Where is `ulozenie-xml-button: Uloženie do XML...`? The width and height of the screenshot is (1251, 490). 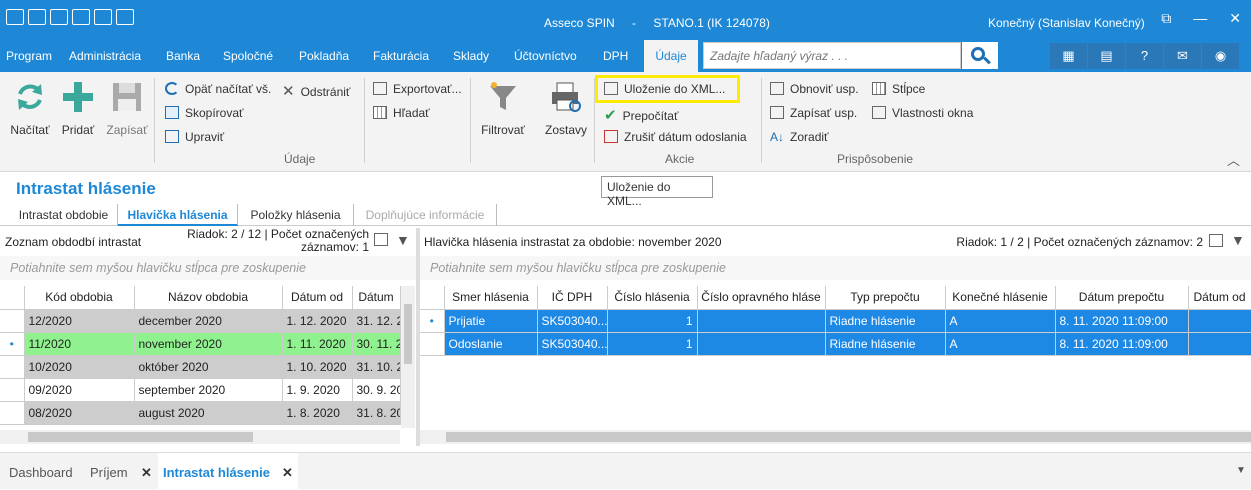 ulozenie-xml-button: Uloženie do XML... is located at coordinates (664, 89).